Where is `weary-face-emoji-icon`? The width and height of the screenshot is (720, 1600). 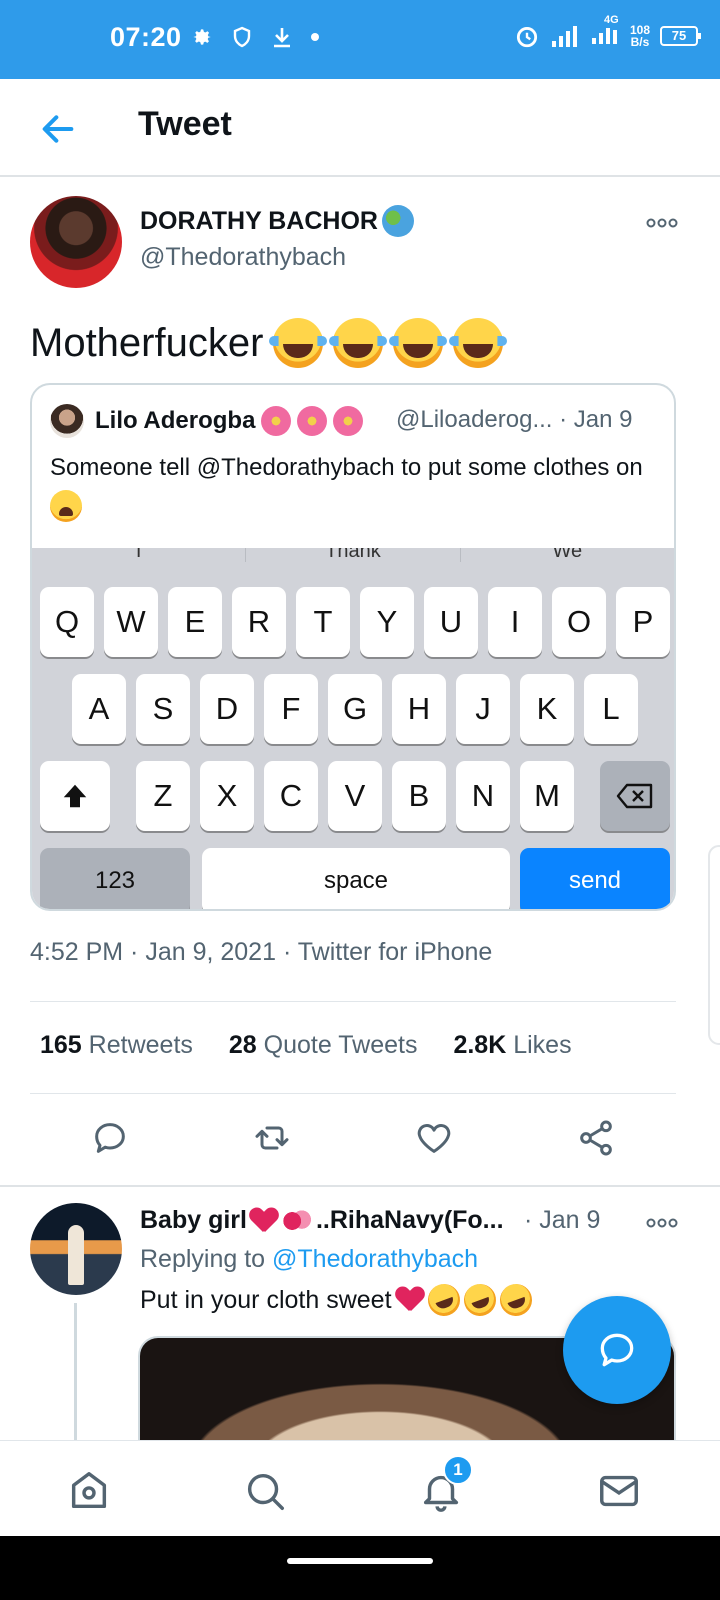
weary-face-emoji-icon is located at coordinates (66, 505).